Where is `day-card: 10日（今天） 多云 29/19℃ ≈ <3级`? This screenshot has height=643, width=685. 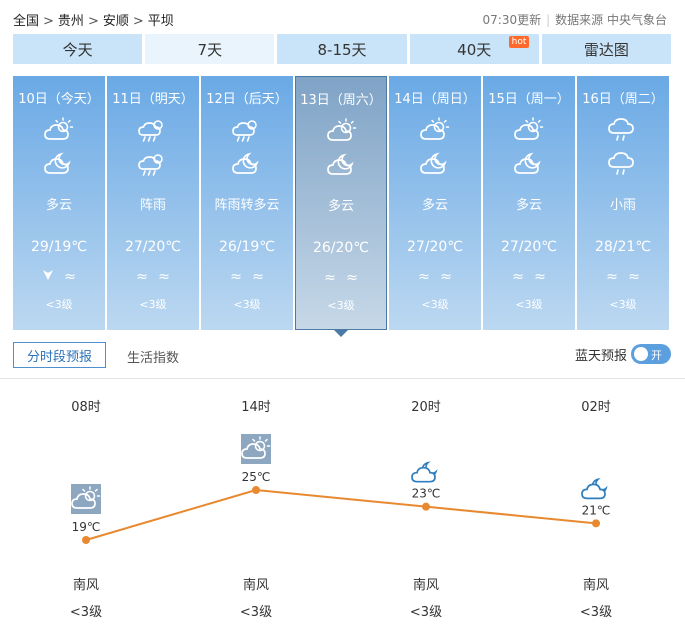
day-card: 10日（今天） 多云 29/19℃ ≈ <3级 is located at coordinates (59, 203).